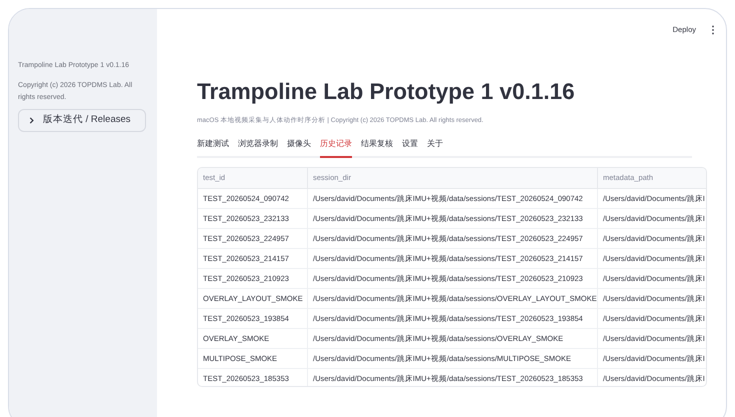  What do you see at coordinates (258, 148) in the screenshot?
I see `tab: 浏览器录制` at bounding box center [258, 148].